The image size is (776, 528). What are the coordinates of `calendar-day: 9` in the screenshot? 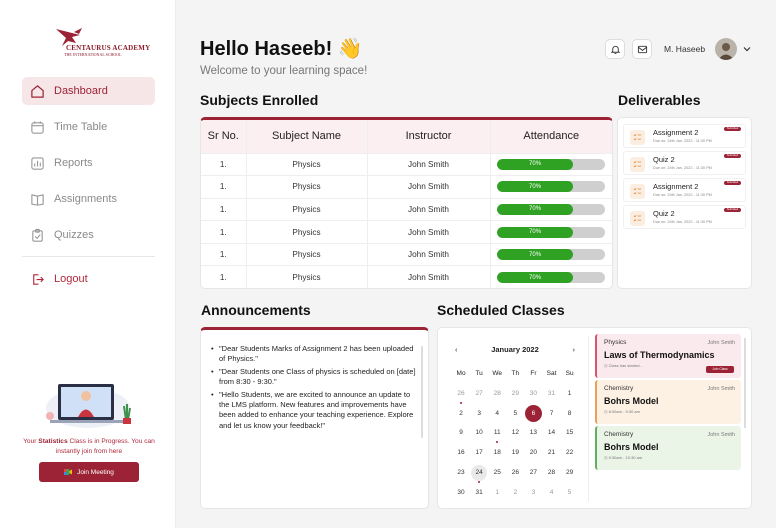 It's located at (461, 434).